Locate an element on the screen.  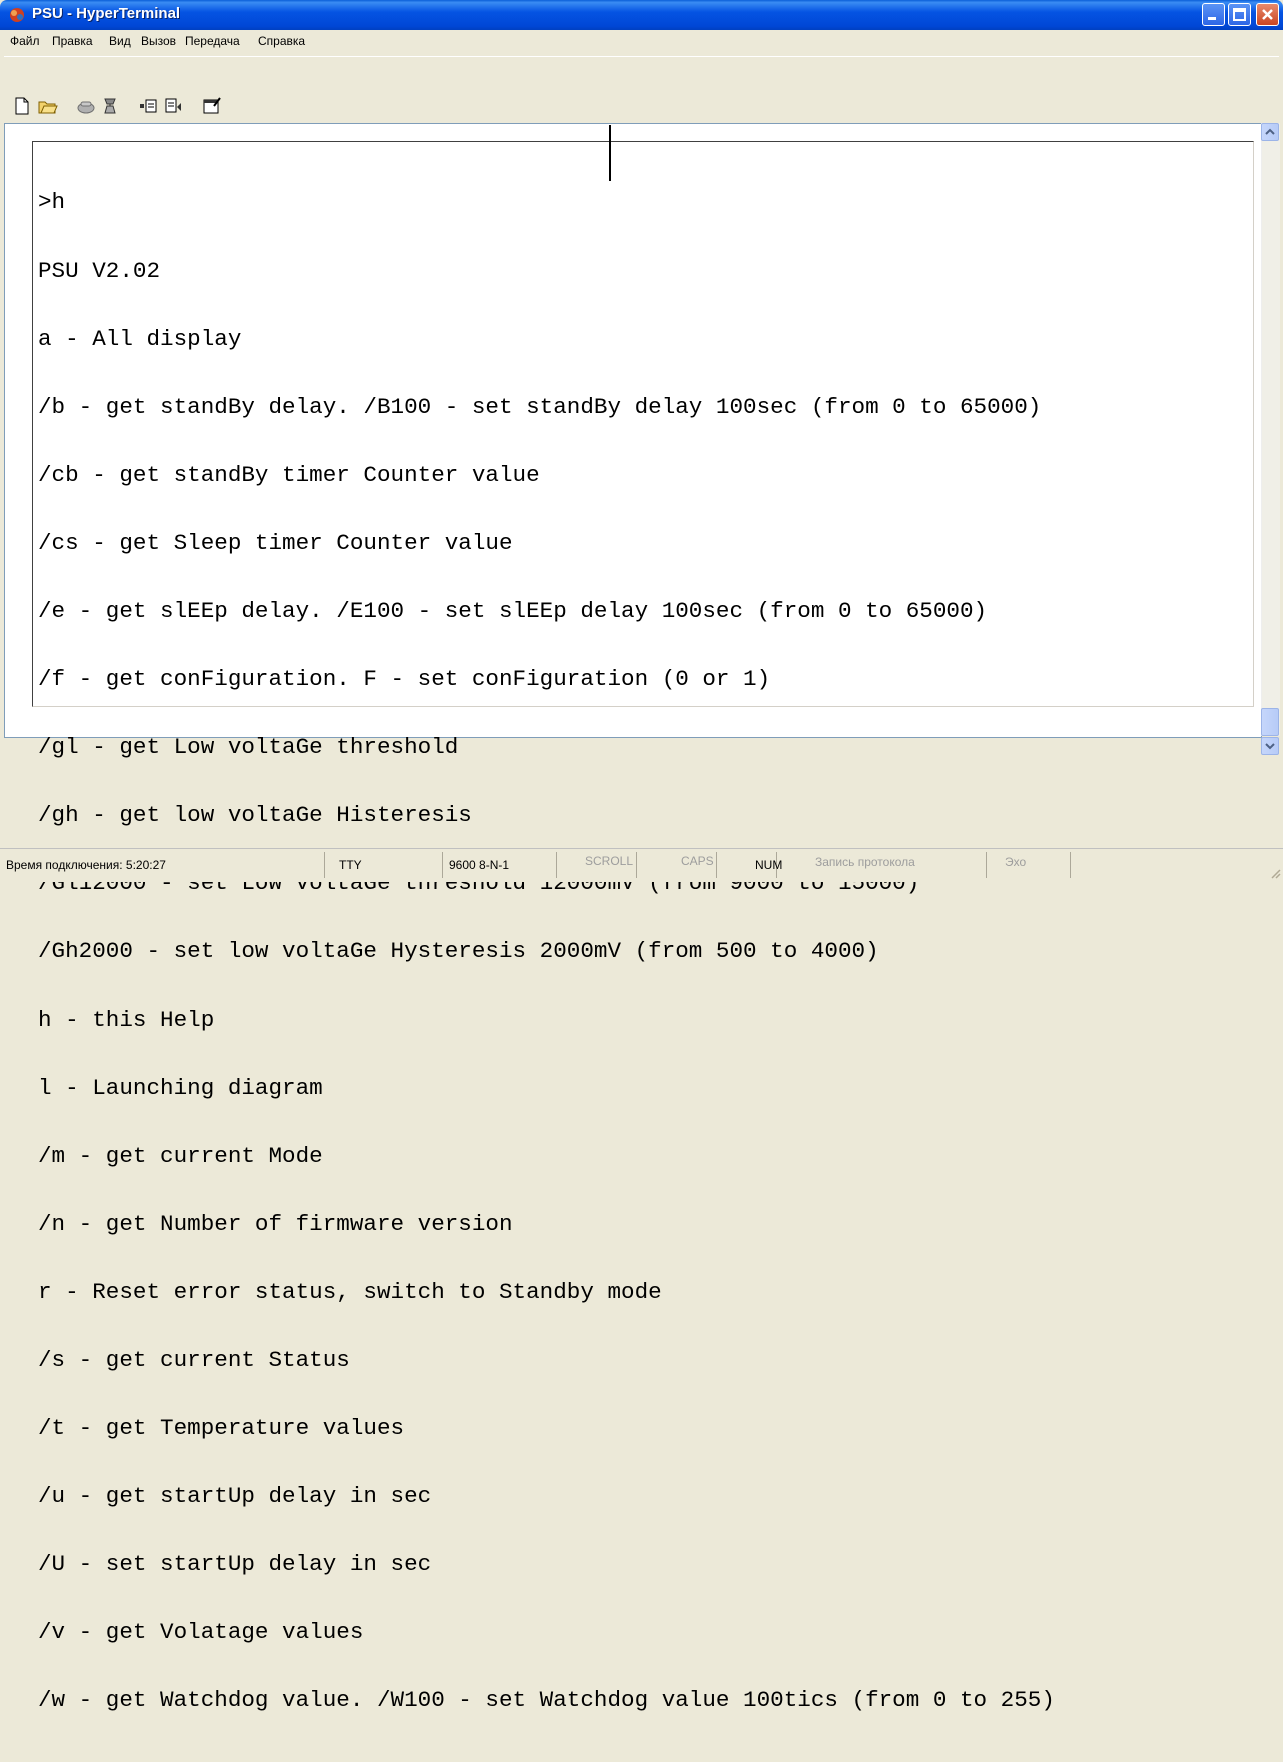
terminal-line: h - this Help is located at coordinates (126, 1019).